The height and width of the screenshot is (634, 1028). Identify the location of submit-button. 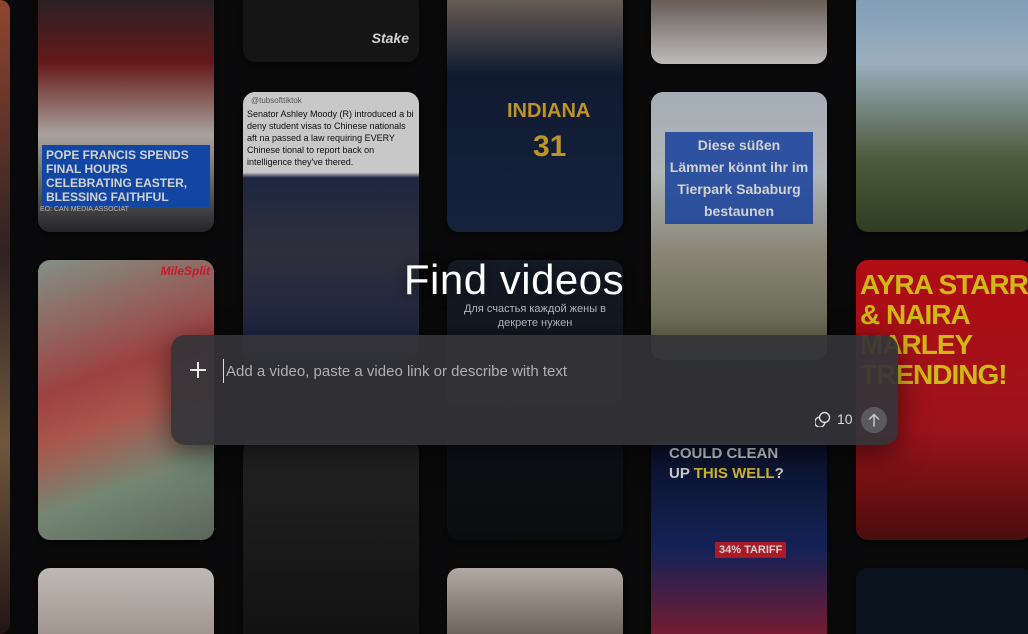
(874, 420).